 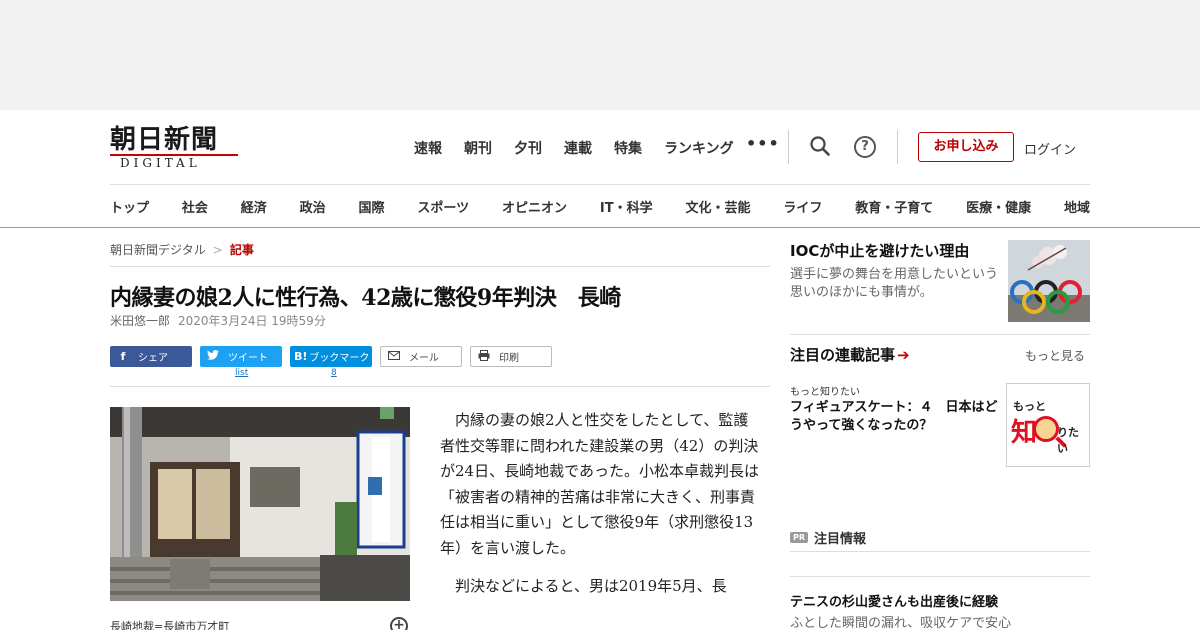 I want to click on category-region: 地域, so click(x=1077, y=206).